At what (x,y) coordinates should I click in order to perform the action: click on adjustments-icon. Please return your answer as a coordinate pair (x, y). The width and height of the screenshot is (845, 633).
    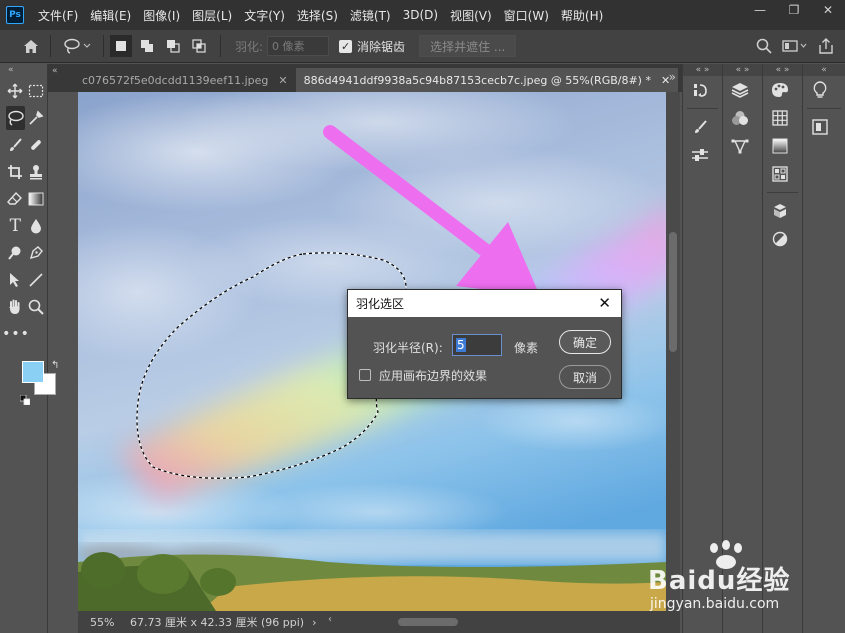
    Looking at the image, I should click on (780, 239).